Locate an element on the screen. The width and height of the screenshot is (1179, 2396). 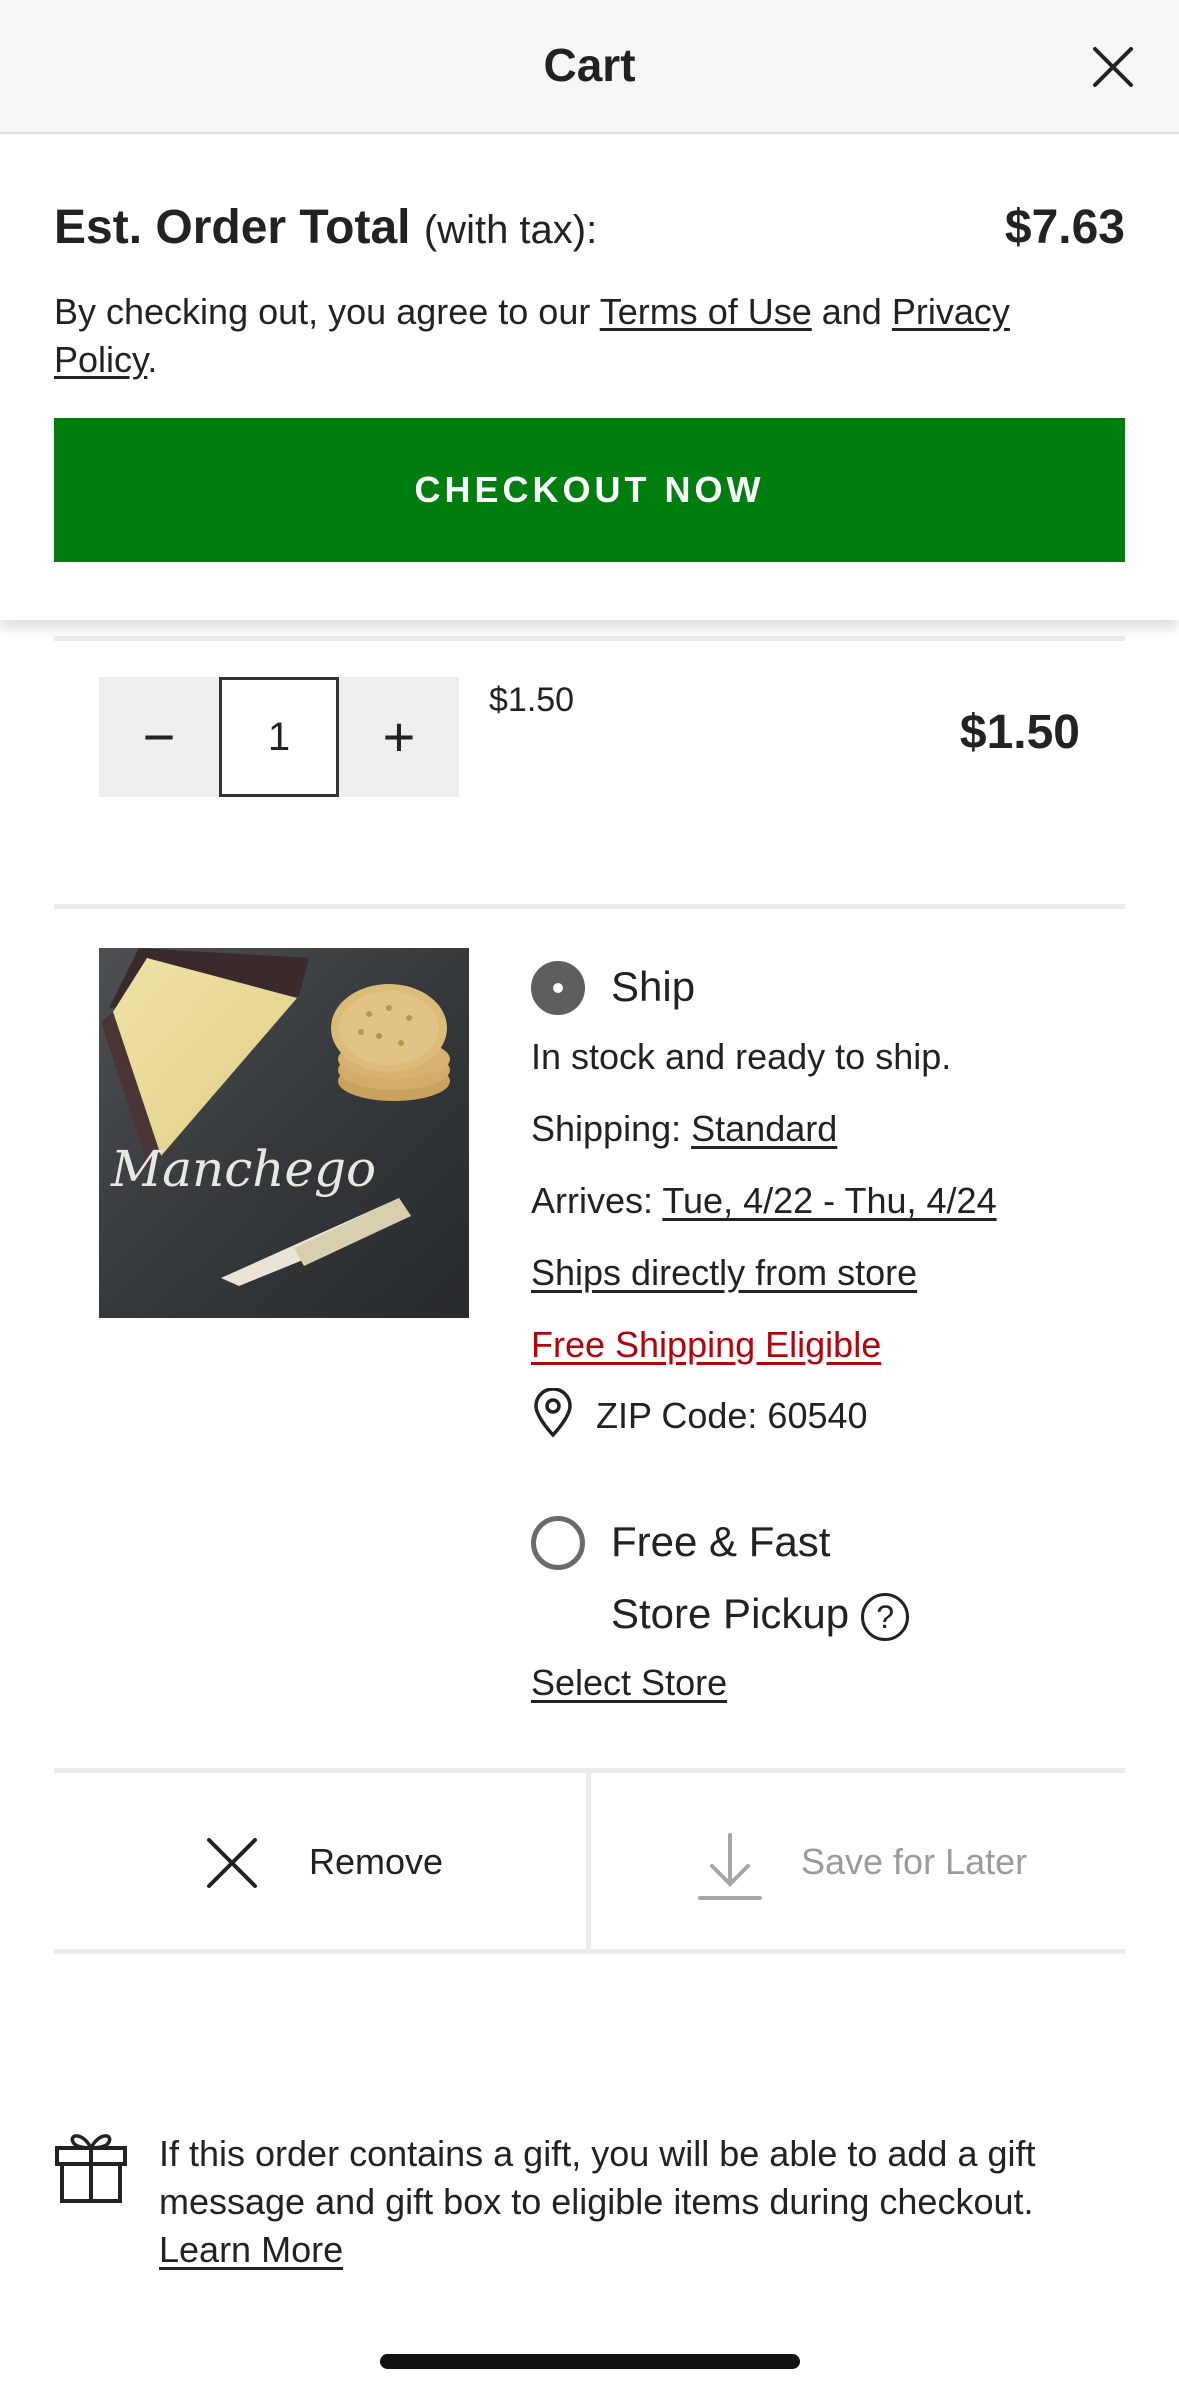
ships-from-row: Ships directly from store is located at coordinates (724, 1273).